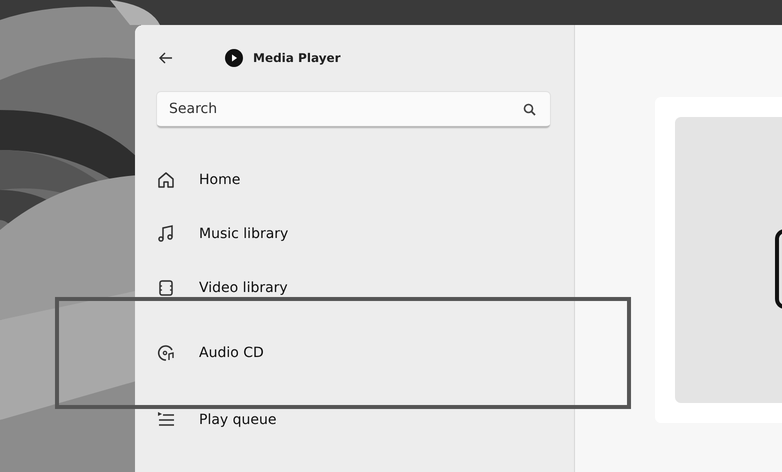 This screenshot has height=472, width=782. Describe the element at coordinates (166, 420) in the screenshot. I see `queue-list-icon` at that location.